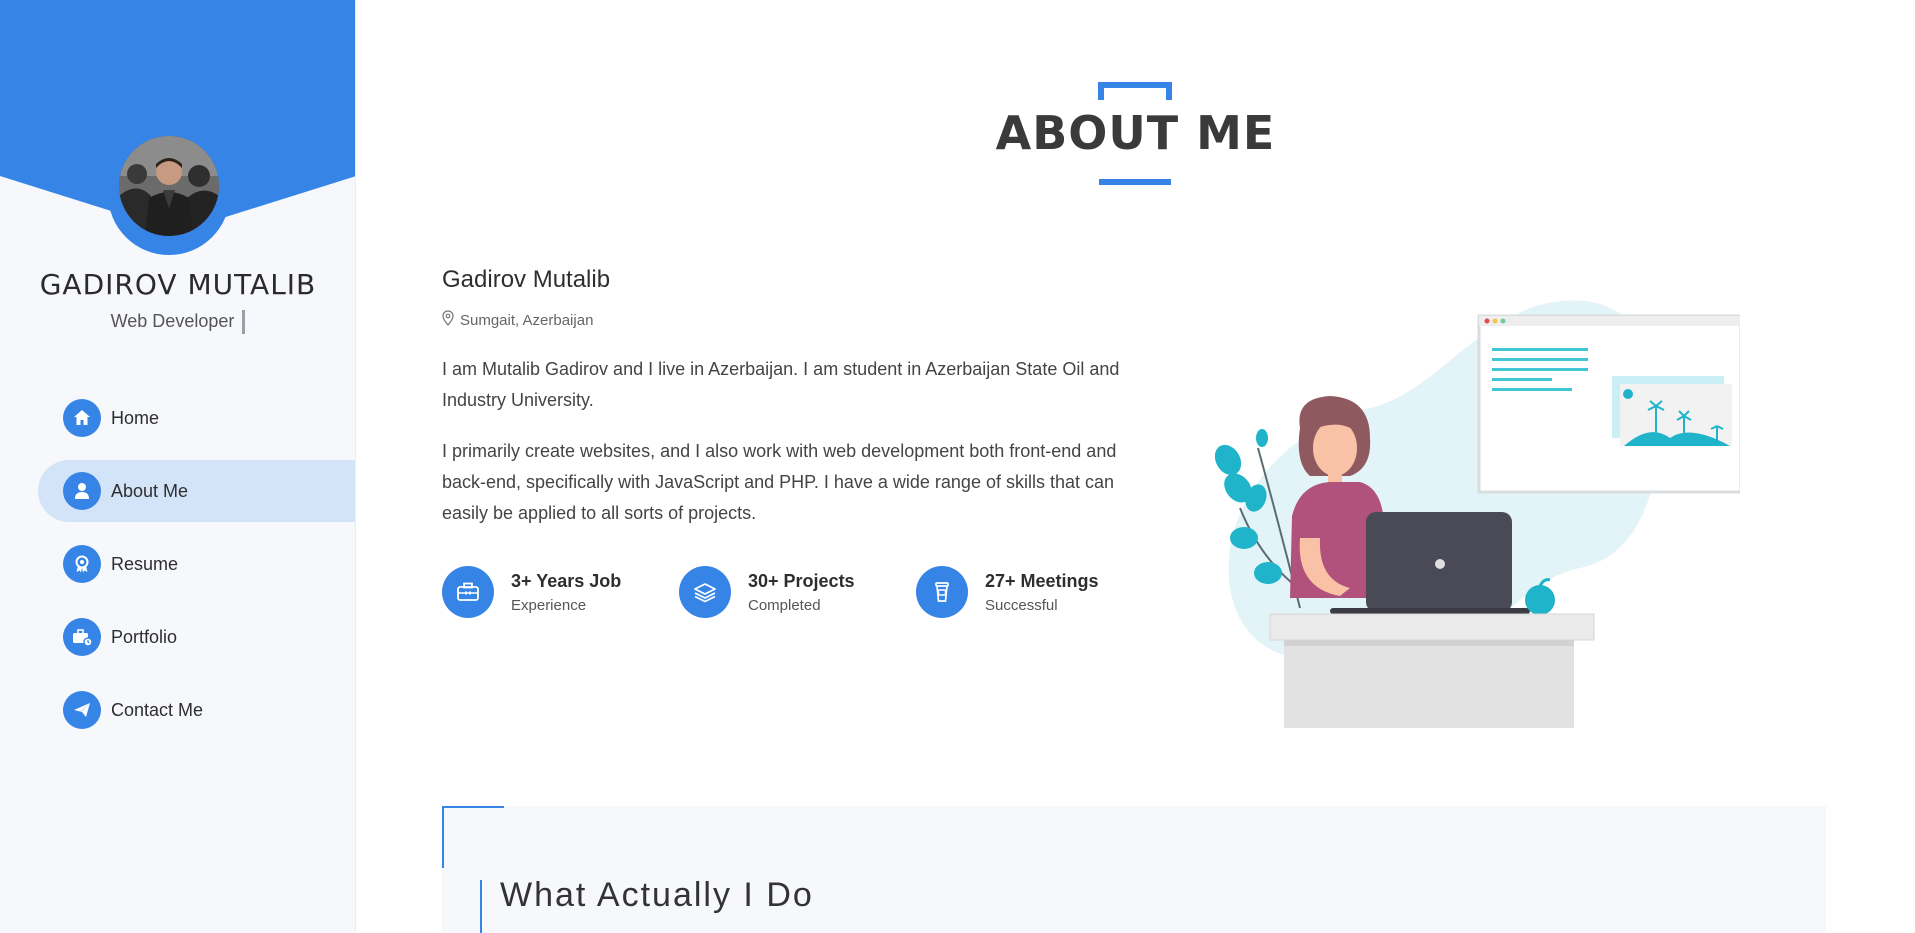  I want to click on stat-item-meetings: 27+ Meetings Successful, so click(1034, 592).